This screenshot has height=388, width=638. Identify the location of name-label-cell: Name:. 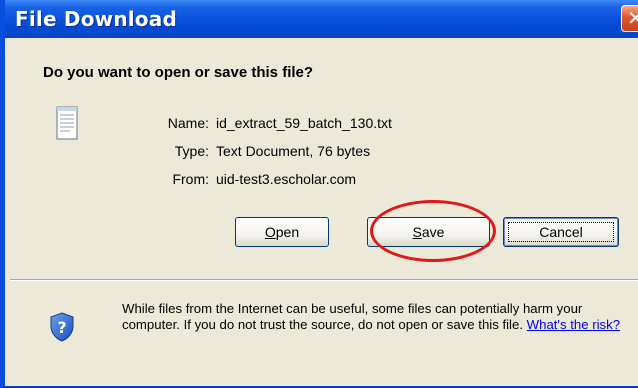
(167, 124).